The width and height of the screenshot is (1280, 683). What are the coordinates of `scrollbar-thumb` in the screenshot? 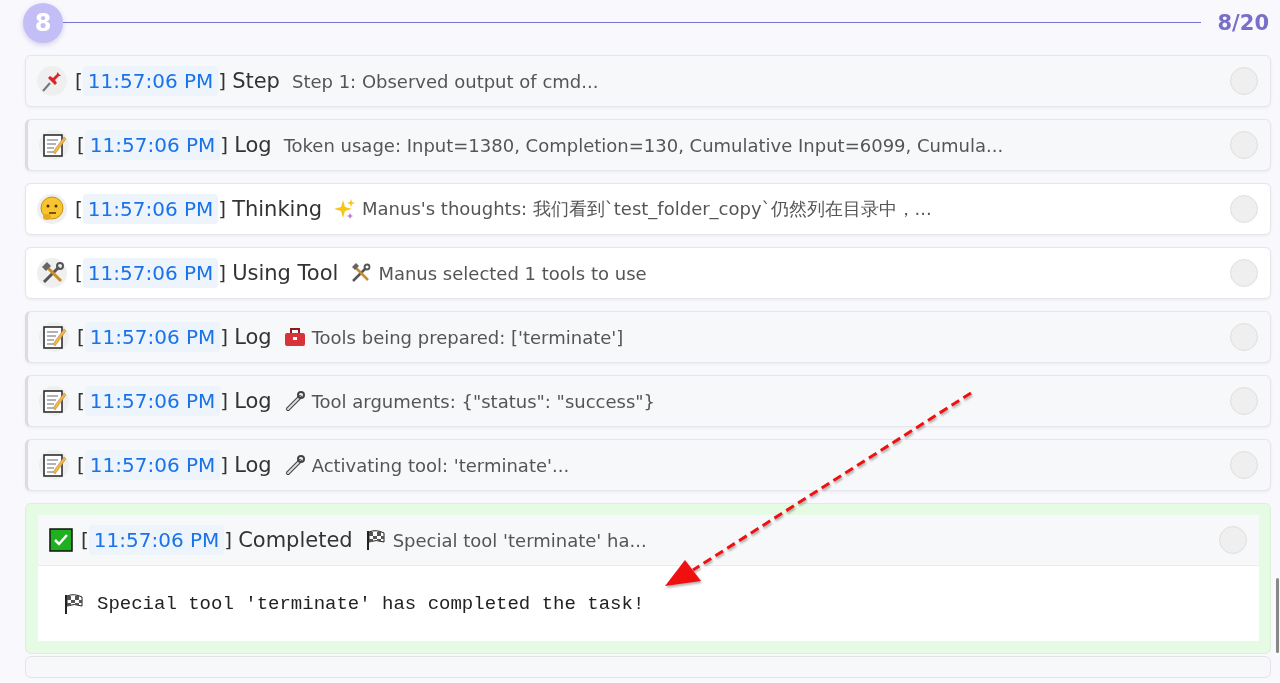 It's located at (1277, 615).